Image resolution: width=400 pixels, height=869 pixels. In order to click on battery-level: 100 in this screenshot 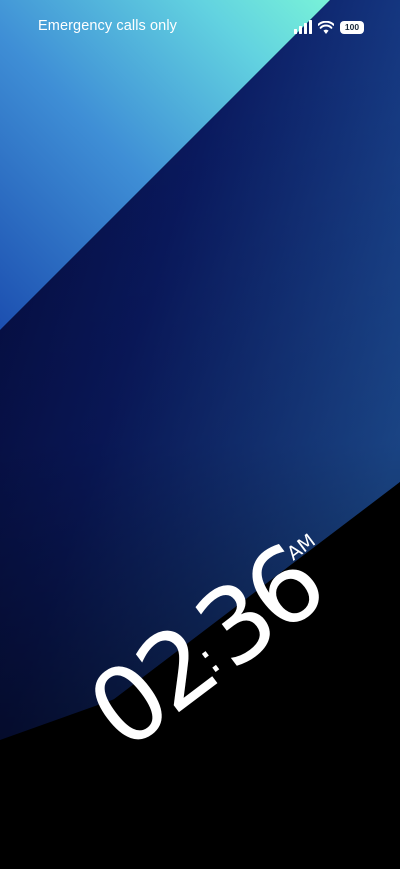, I will do `click(352, 26)`.